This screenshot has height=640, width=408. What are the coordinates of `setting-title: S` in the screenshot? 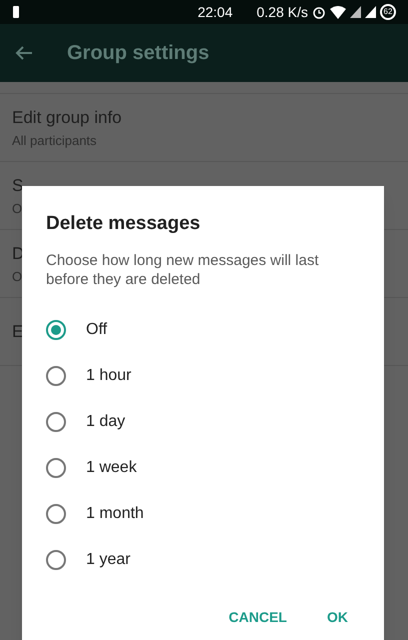 It's located at (18, 186).